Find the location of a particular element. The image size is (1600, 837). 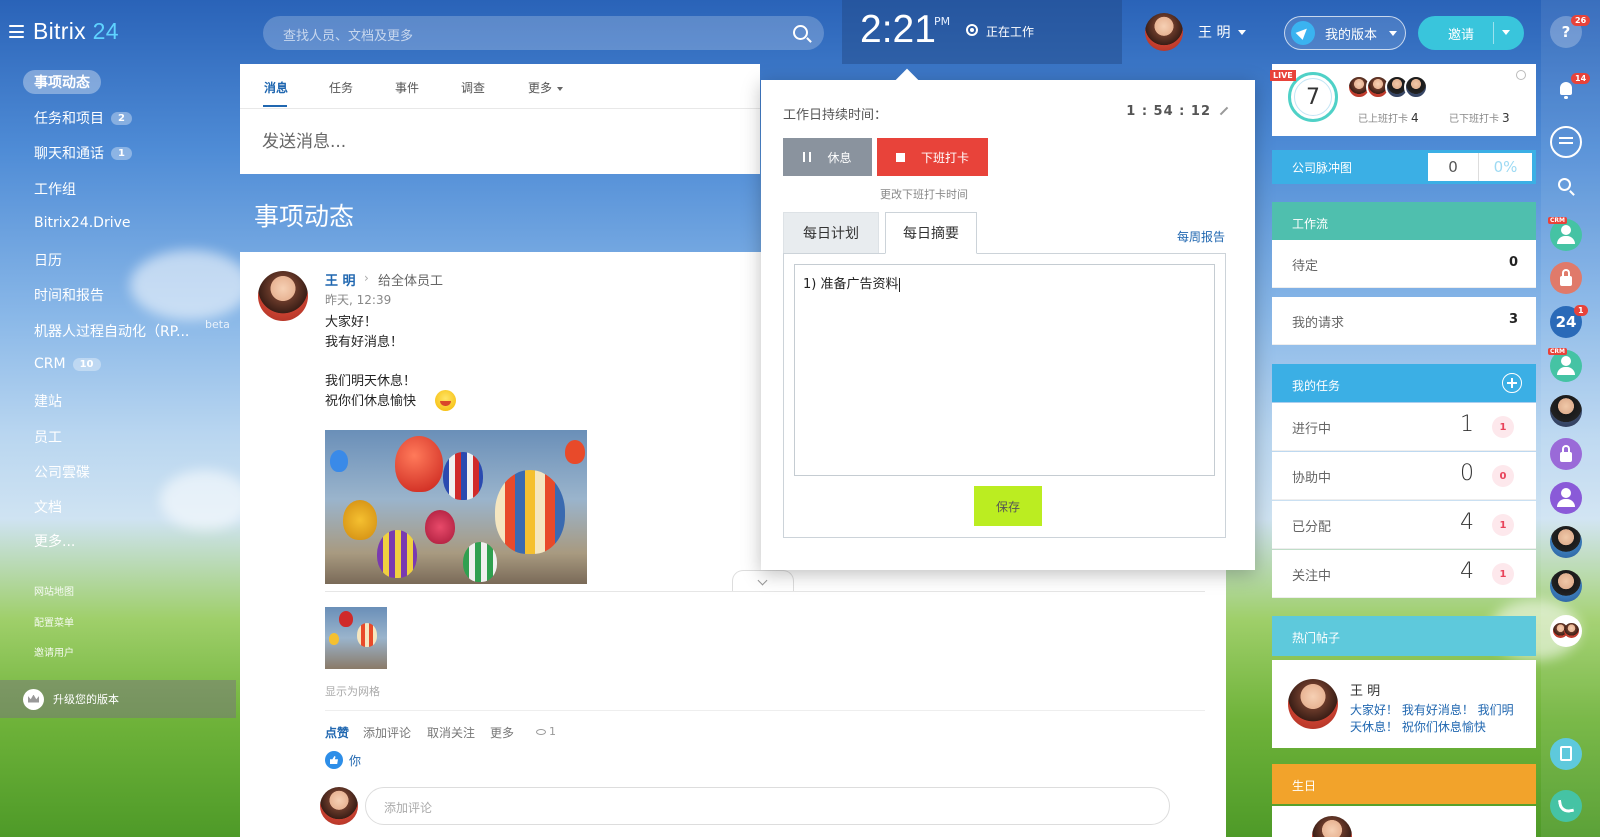

sidebar-item-feed: 事项动态 is located at coordinates (62, 82).